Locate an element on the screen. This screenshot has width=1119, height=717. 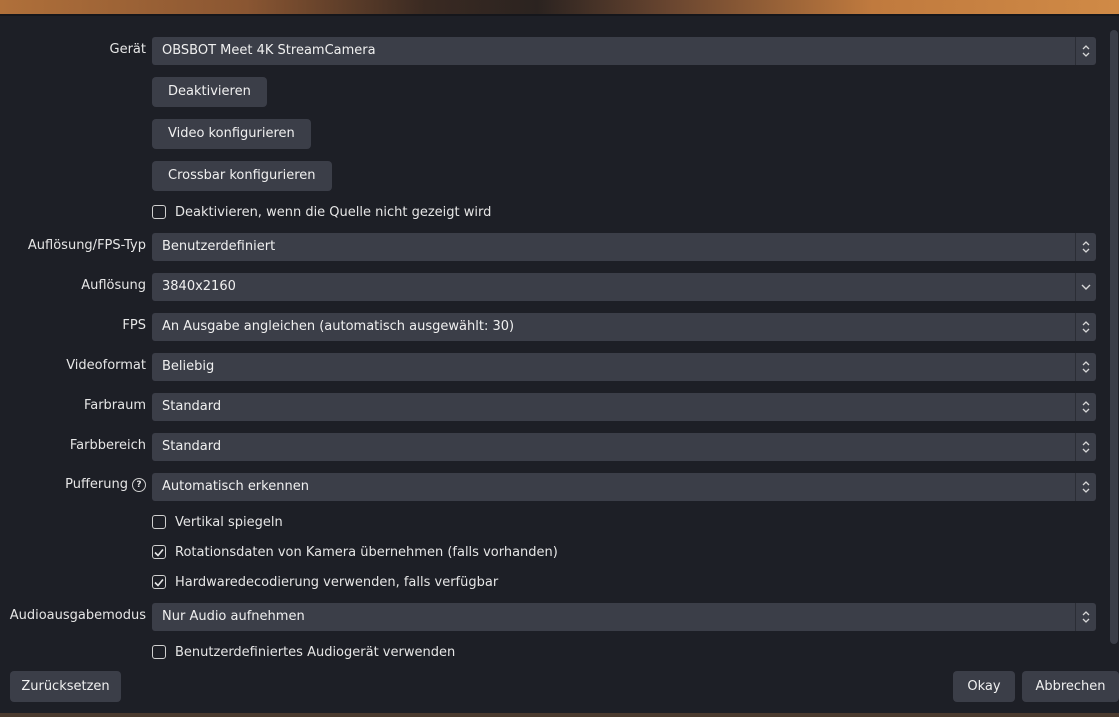
buffering-label-row: Pufferung? is located at coordinates (105, 484).